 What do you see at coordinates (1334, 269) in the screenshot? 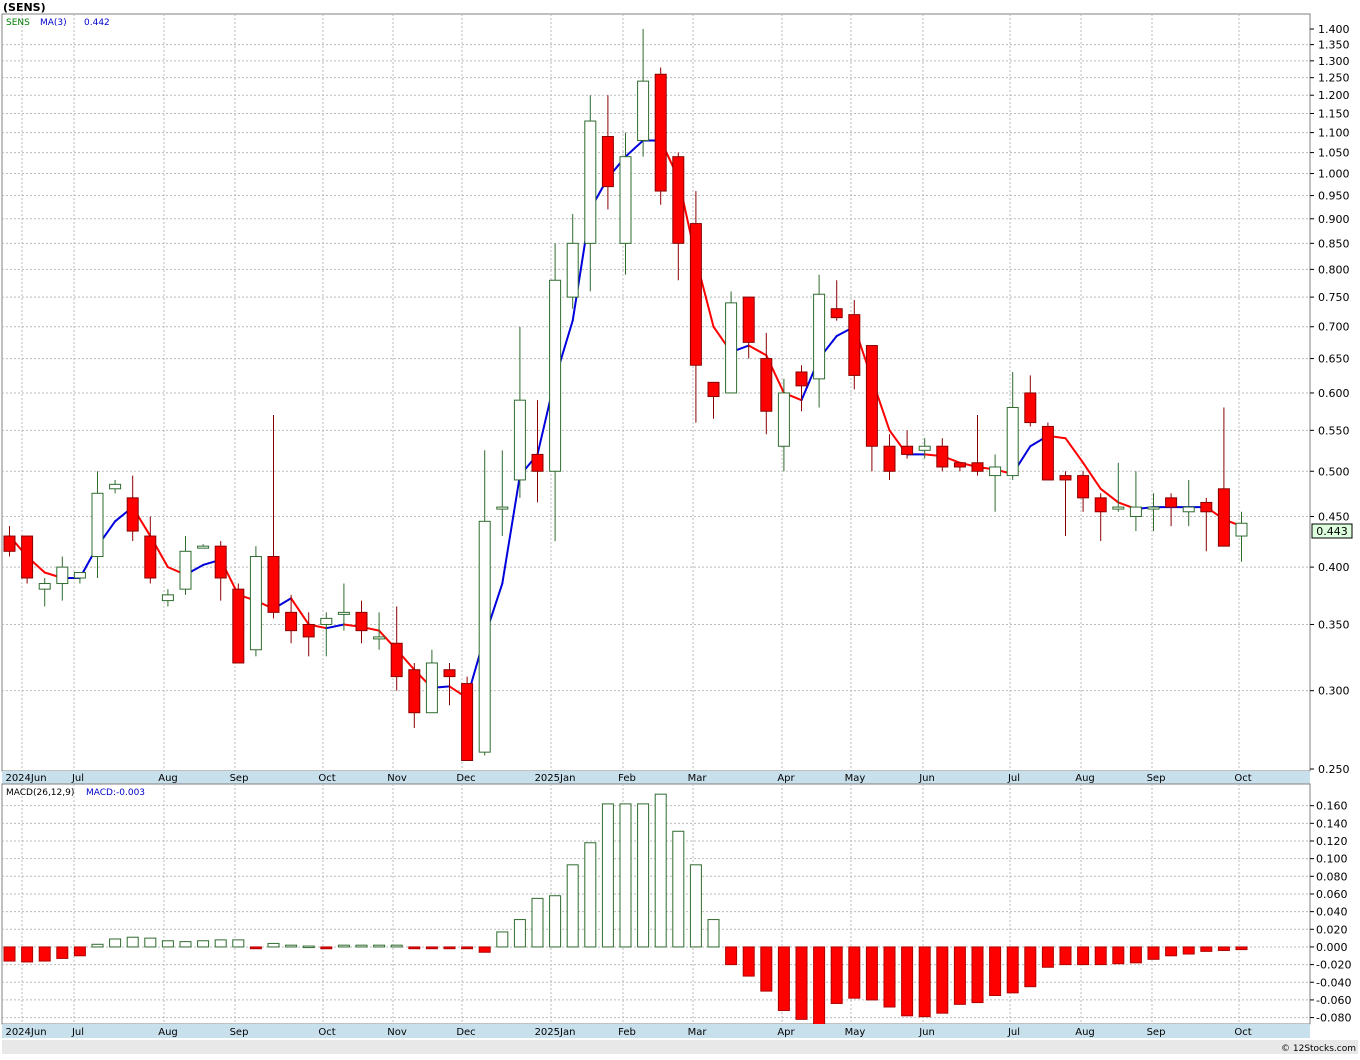
I see `price-tick-label: 0.800` at bounding box center [1334, 269].